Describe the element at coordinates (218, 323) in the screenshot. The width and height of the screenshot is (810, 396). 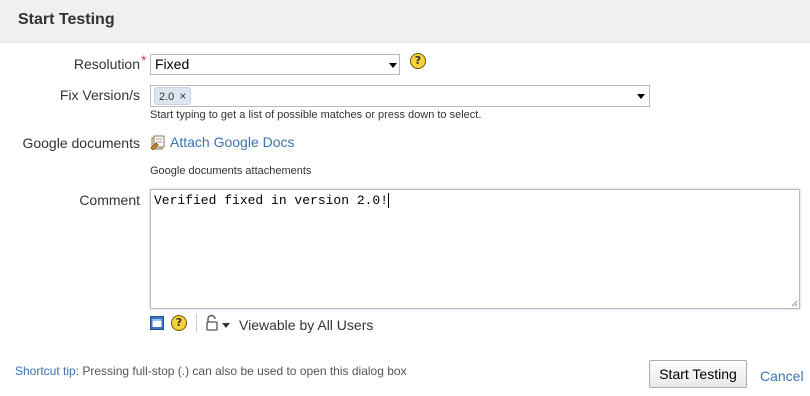
I see `lock-icon` at that location.